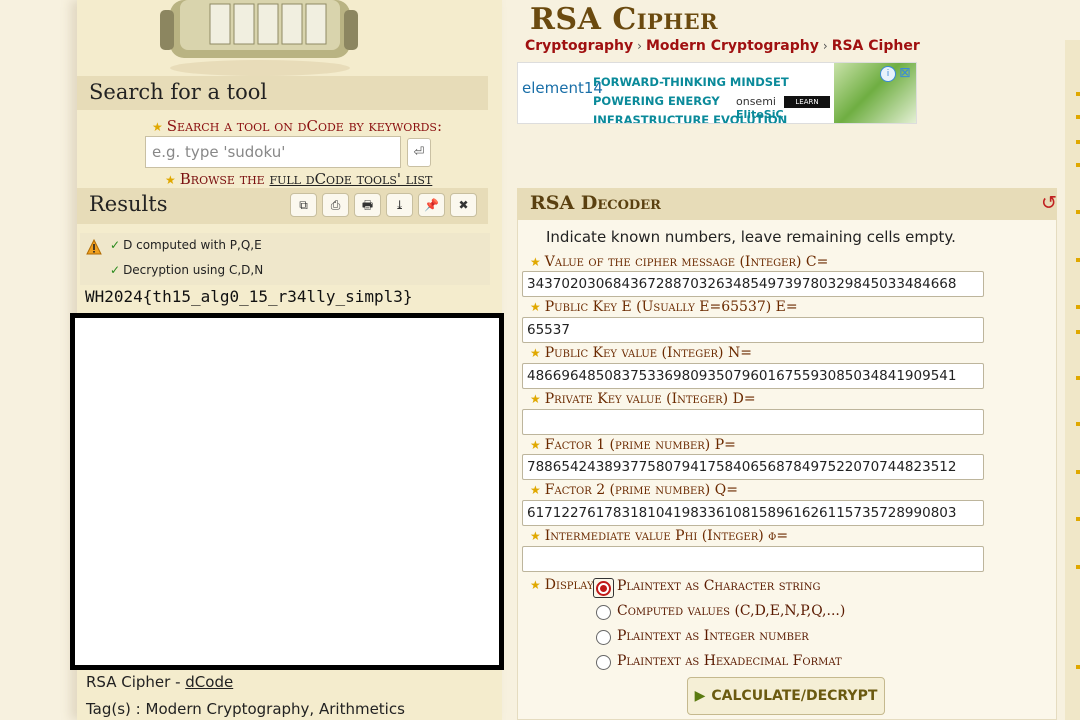  What do you see at coordinates (128, 204) in the screenshot?
I see `results-heading: Results` at bounding box center [128, 204].